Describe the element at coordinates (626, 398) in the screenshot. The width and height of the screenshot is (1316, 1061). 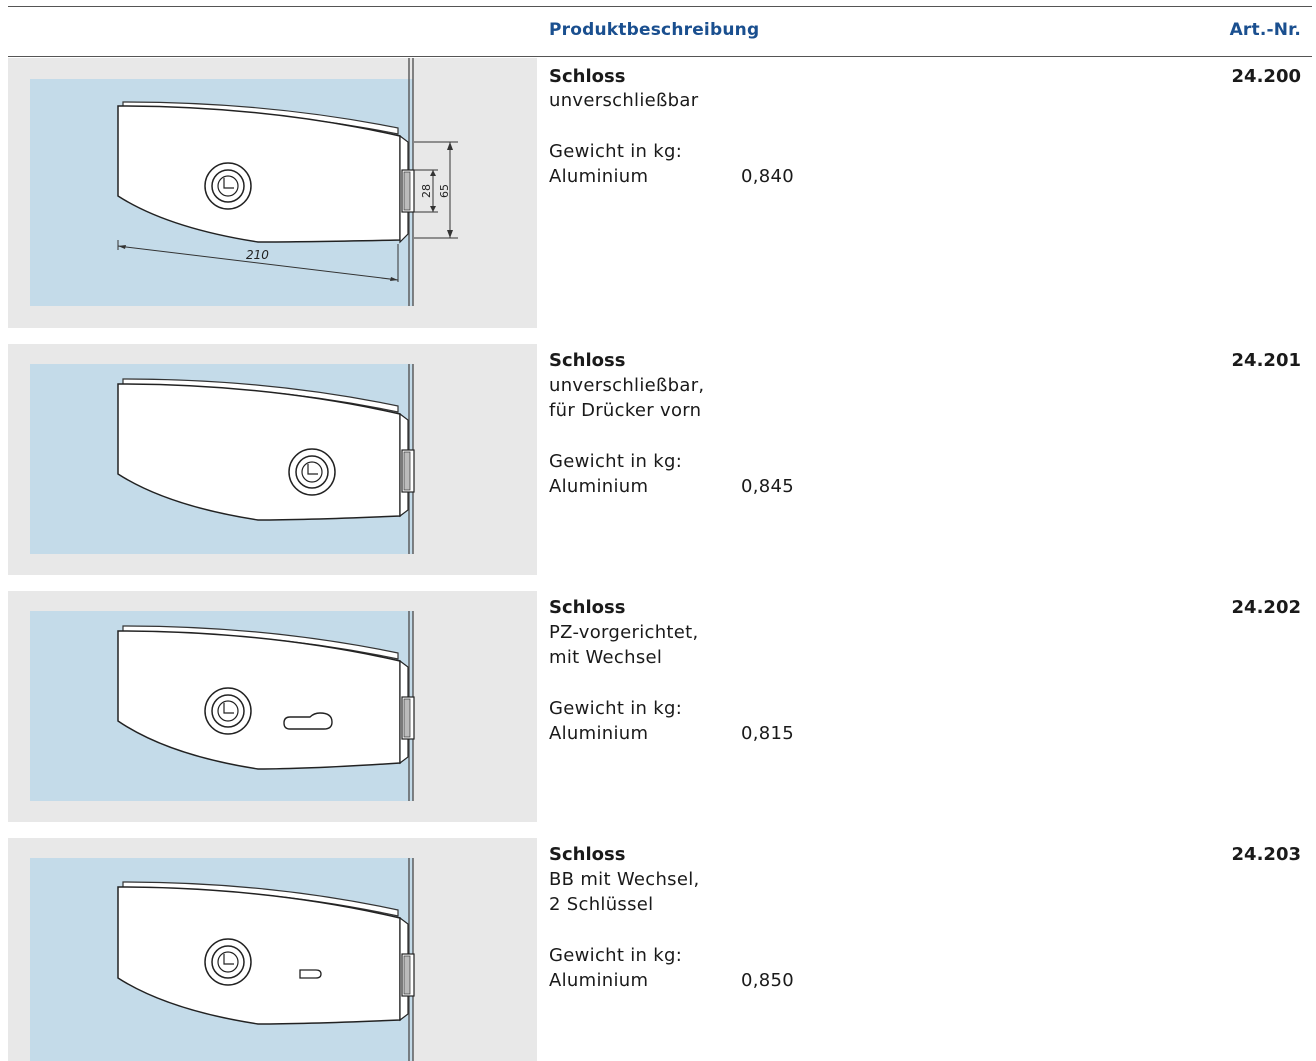
I see `product-description: unverschließbar, für Drücker vorn` at that location.